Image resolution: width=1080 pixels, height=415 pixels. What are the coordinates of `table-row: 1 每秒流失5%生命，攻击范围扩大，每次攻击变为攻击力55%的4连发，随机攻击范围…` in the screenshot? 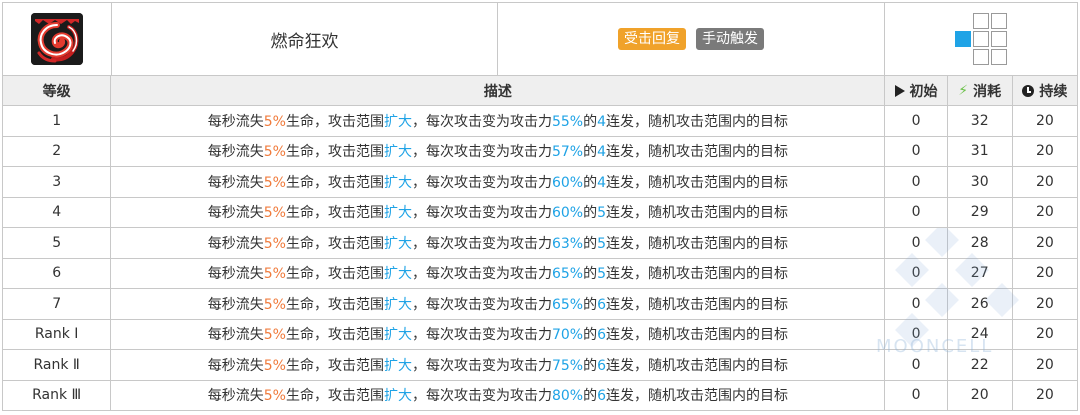 It's located at (540, 121).